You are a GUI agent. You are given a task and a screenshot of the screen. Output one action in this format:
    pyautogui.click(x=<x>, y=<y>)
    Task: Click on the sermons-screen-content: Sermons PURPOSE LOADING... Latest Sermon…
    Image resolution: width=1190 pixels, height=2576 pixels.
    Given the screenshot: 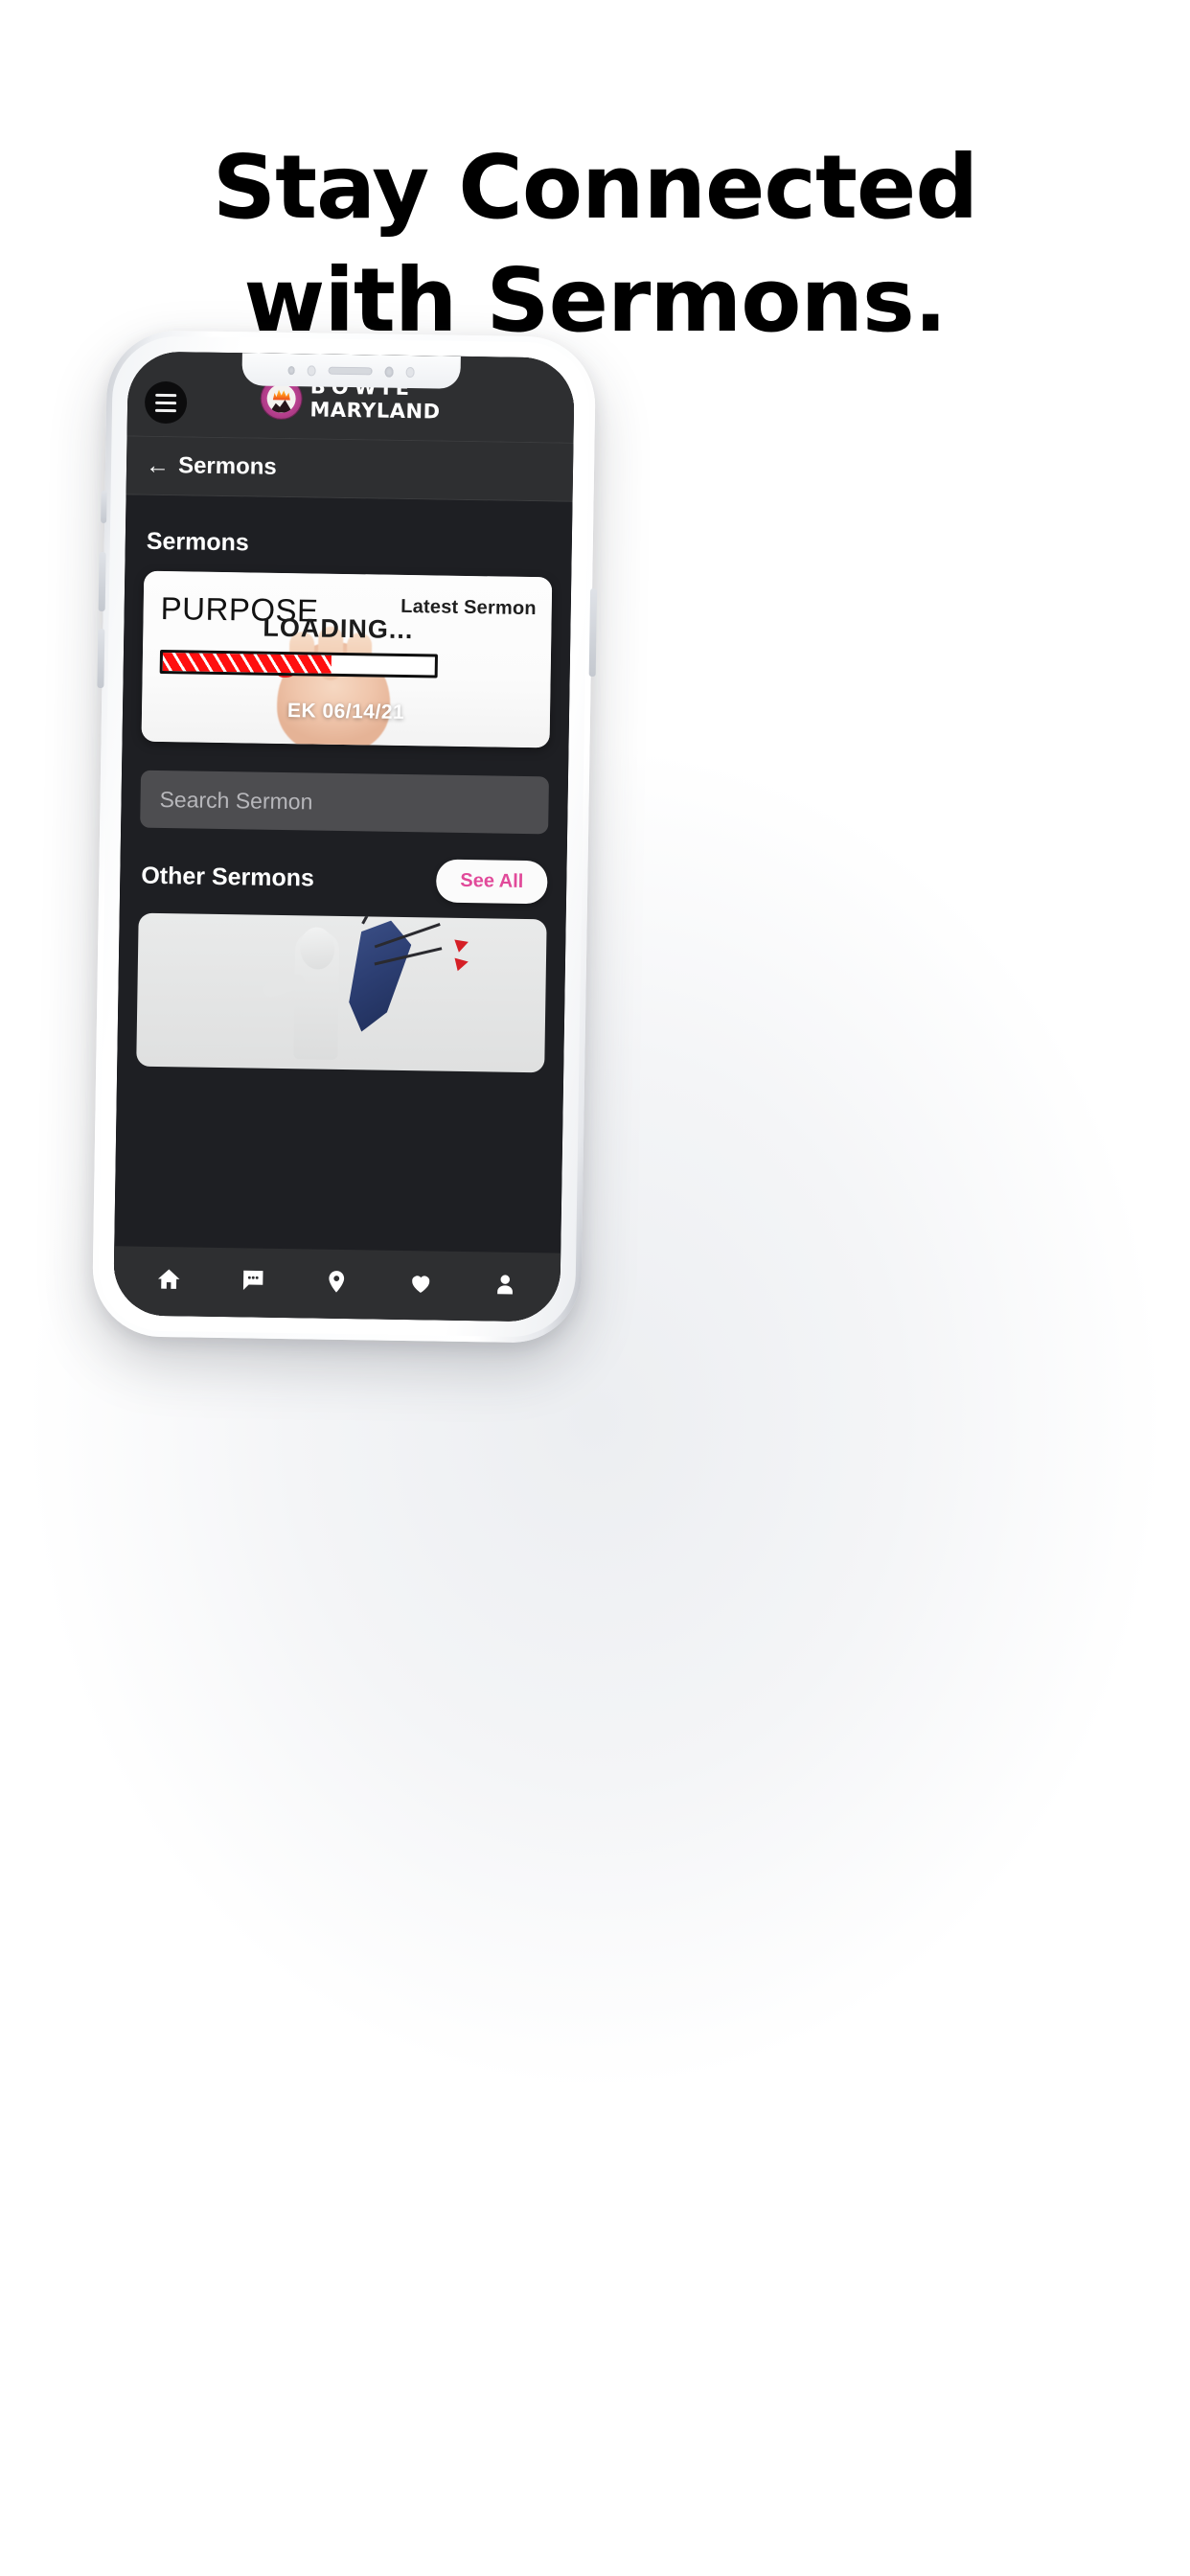 What is the action you would take?
    pyautogui.click(x=343, y=908)
    